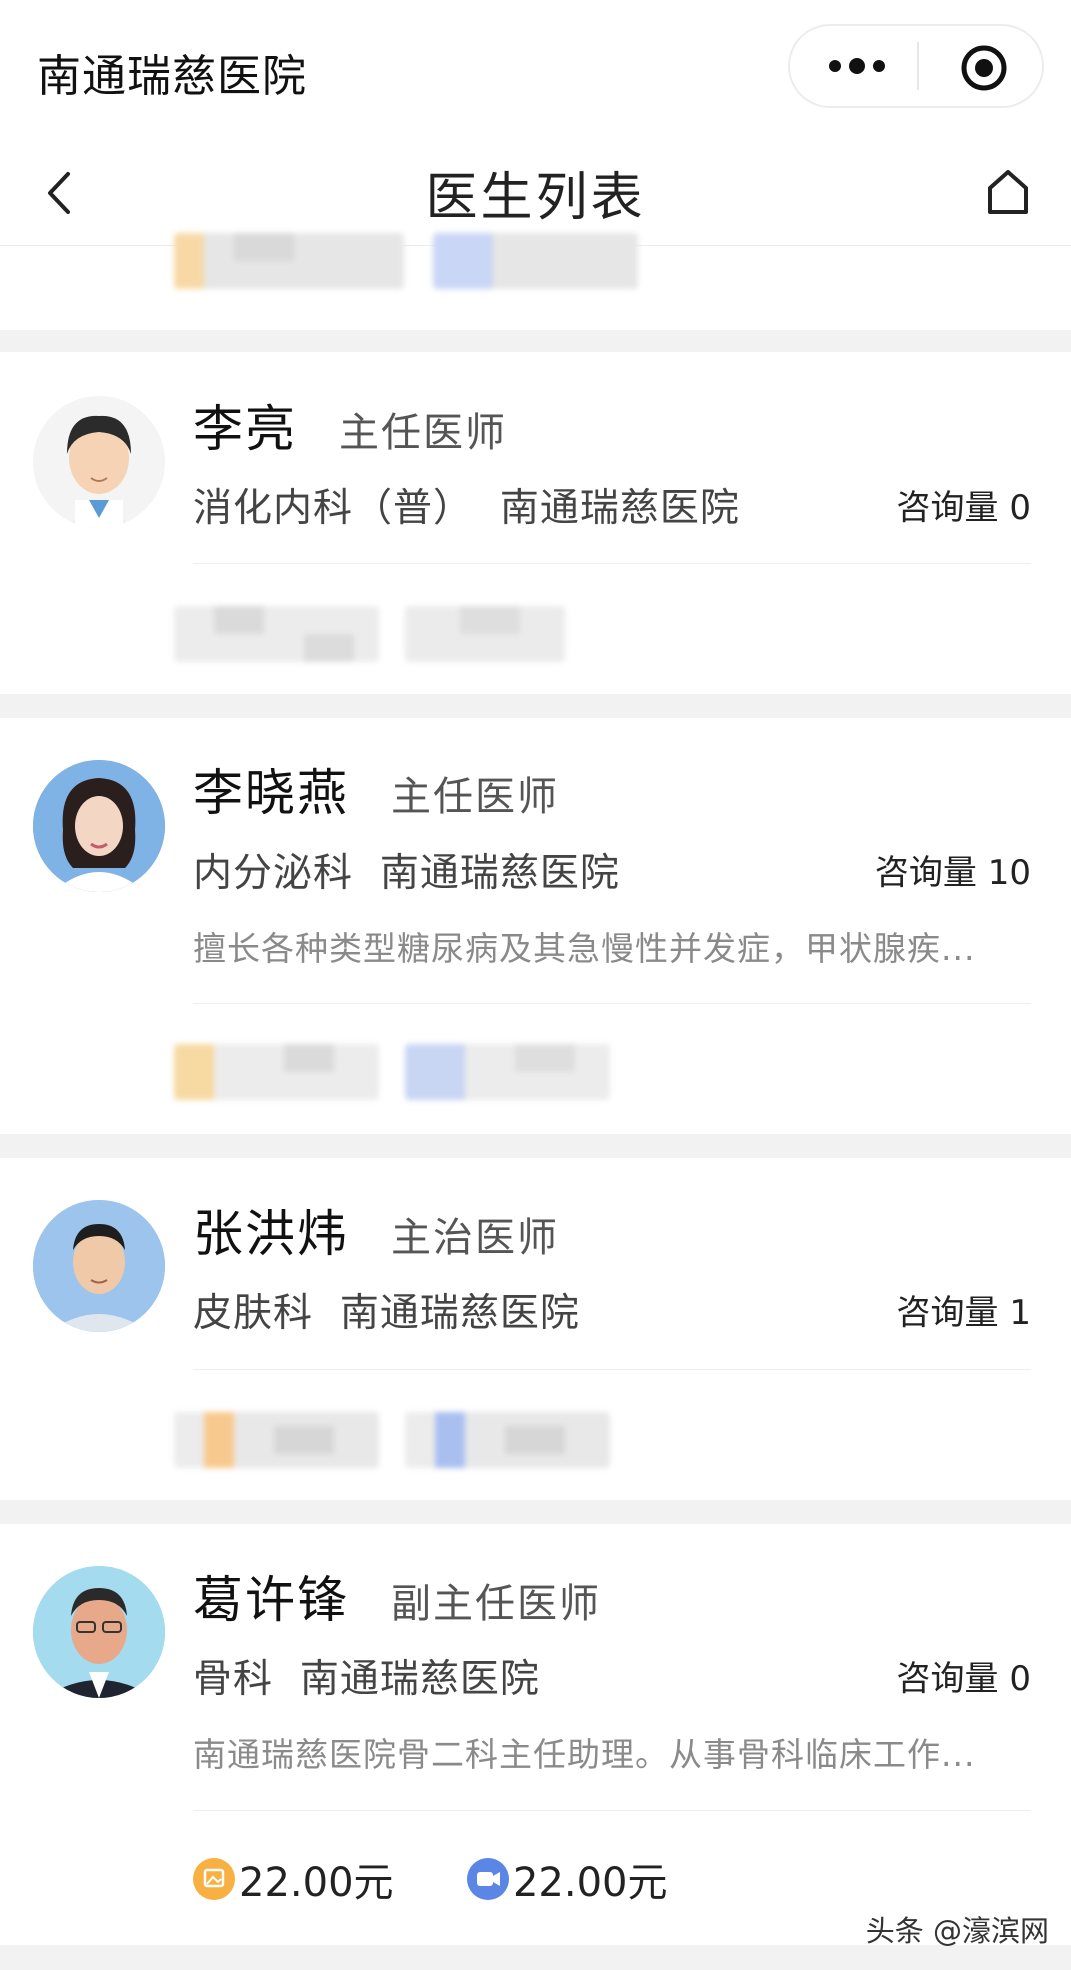  I want to click on consult-count: 咨询量 1, so click(964, 1309).